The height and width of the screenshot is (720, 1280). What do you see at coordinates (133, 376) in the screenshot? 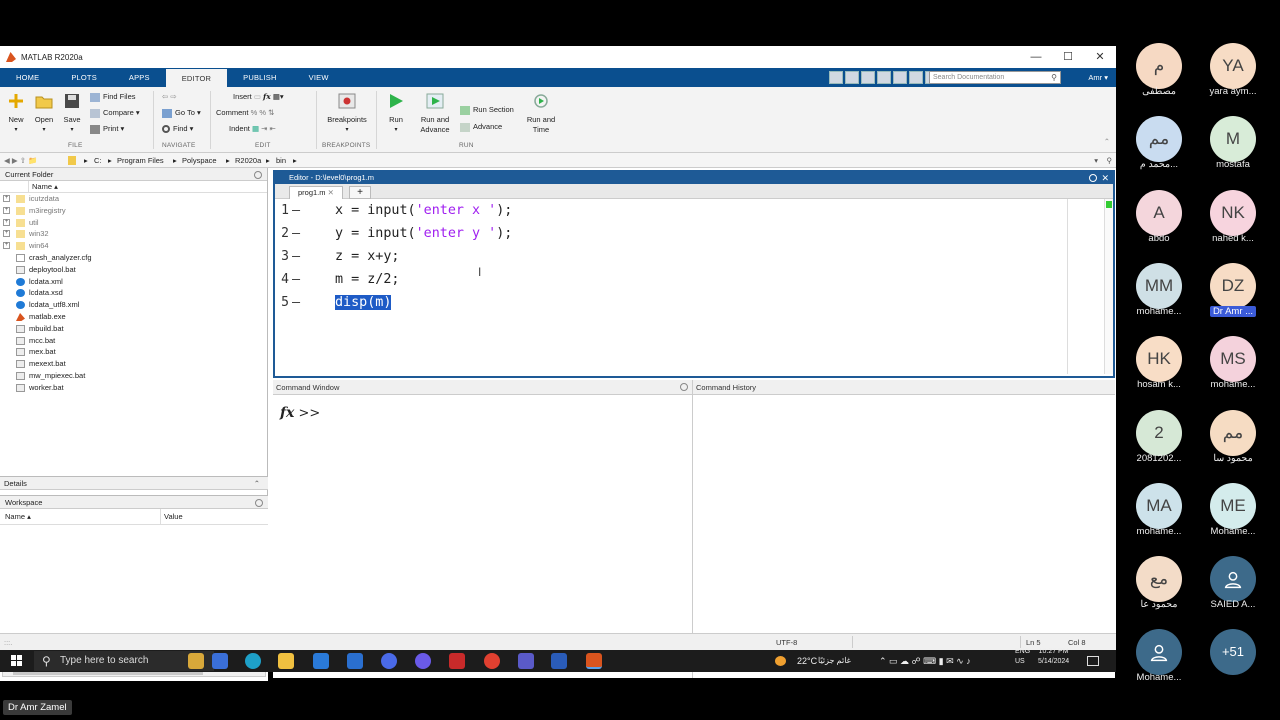
I see `list-item: mw_mpiexec.bat` at bounding box center [133, 376].